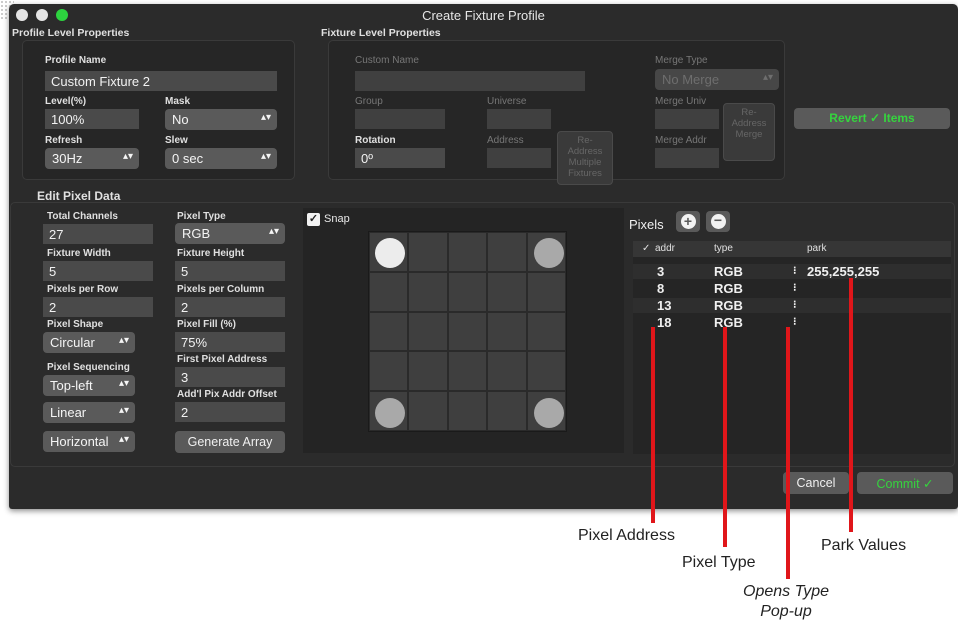 The width and height of the screenshot is (958, 624). What do you see at coordinates (89, 342) in the screenshot?
I see `pixel-shape-select: Circular ▴▾` at bounding box center [89, 342].